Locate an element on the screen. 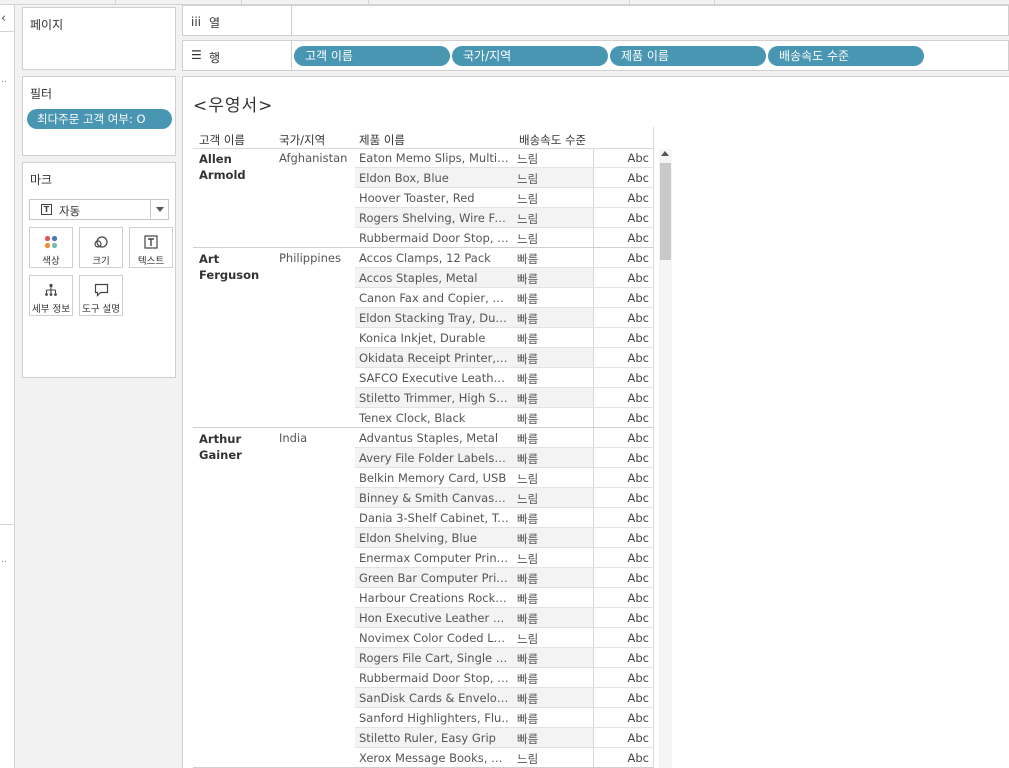  row-pill-product-name: 제품 이름 is located at coordinates (688, 56).